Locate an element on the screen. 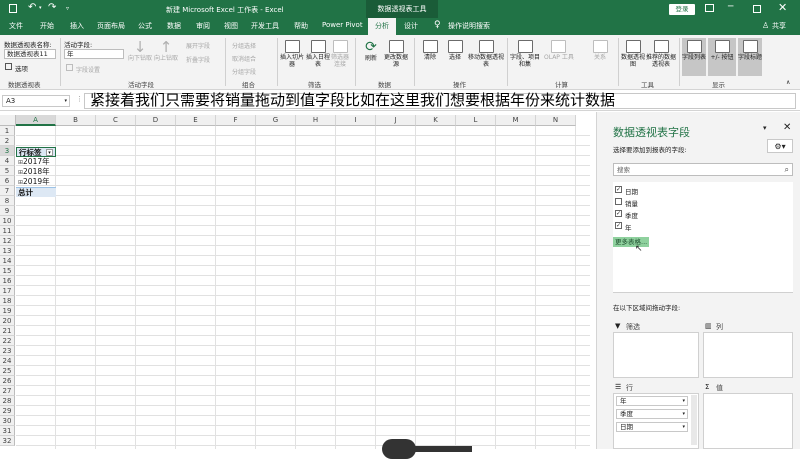  login-button: 登录 is located at coordinates (682, 9).